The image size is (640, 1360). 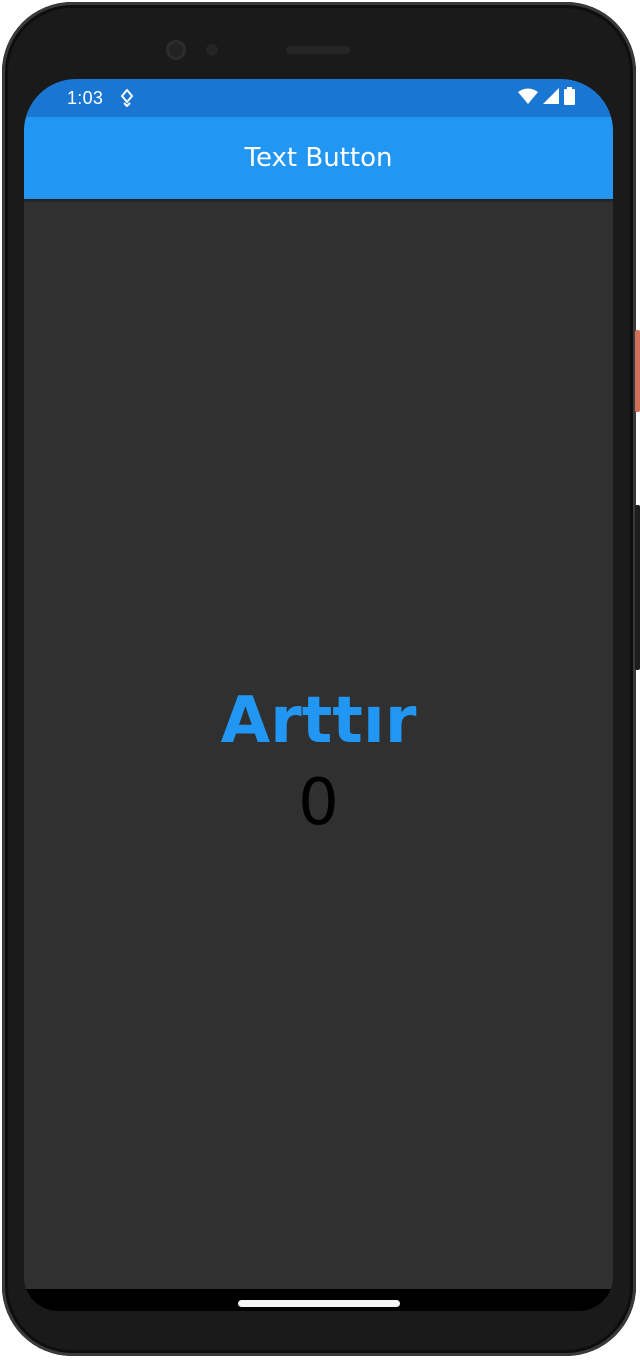 What do you see at coordinates (176, 50) in the screenshot?
I see `front-camera` at bounding box center [176, 50].